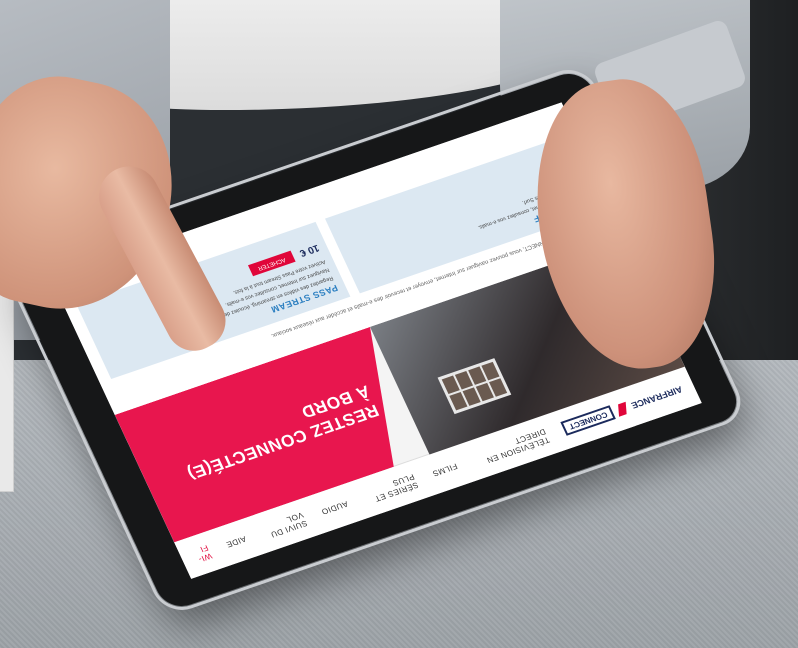 This screenshot has height=648, width=798. I want to click on nav-item-wifi: WI-FI, so click(202, 554).